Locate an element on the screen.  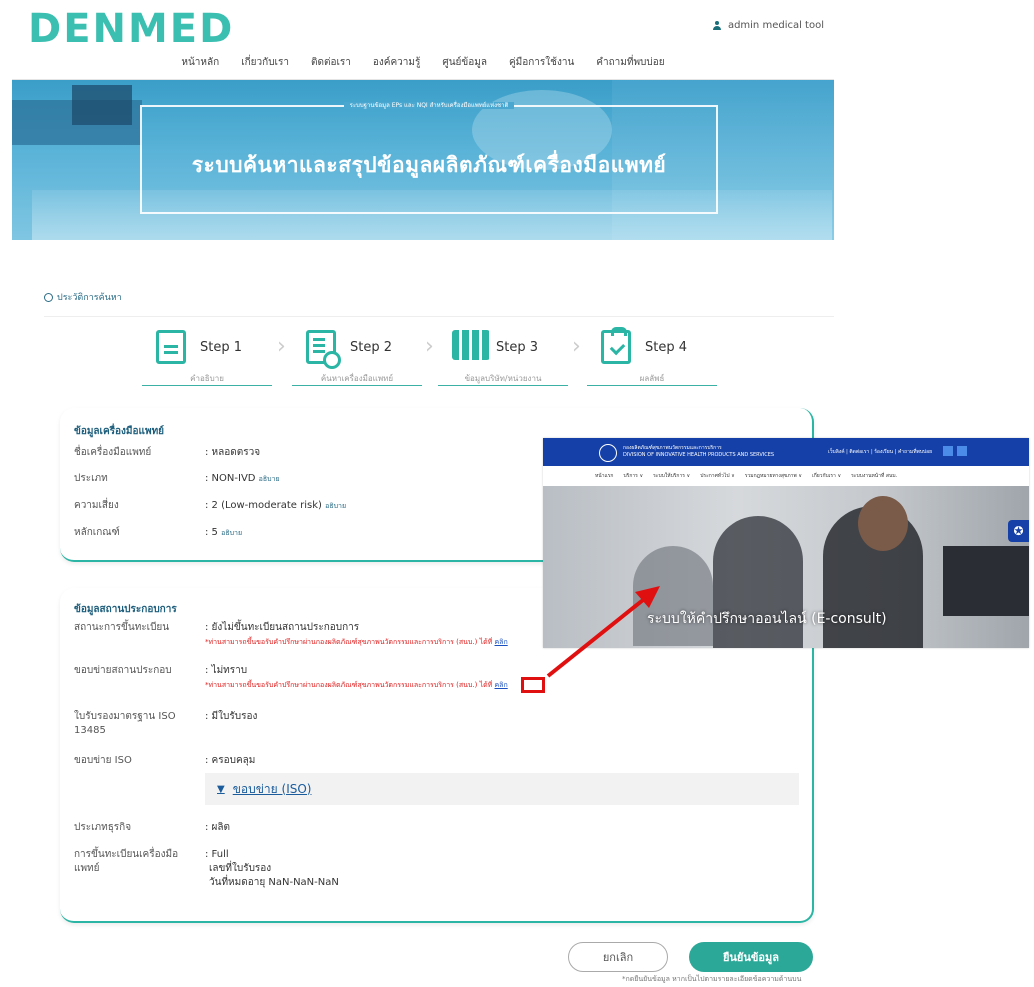
confirm-button: ยืนยันข้อมูล is located at coordinates (751, 957).